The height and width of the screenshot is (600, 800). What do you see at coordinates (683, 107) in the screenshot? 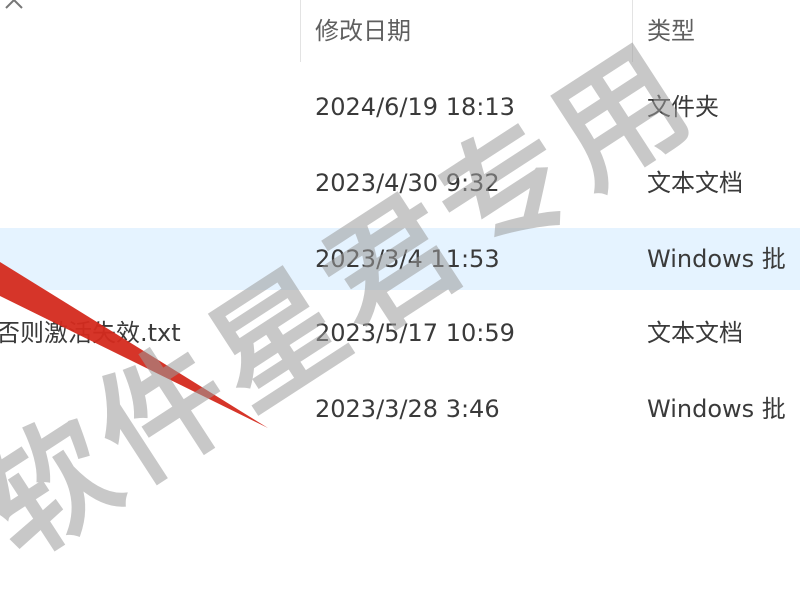
I see `file-type: 文件夹` at bounding box center [683, 107].